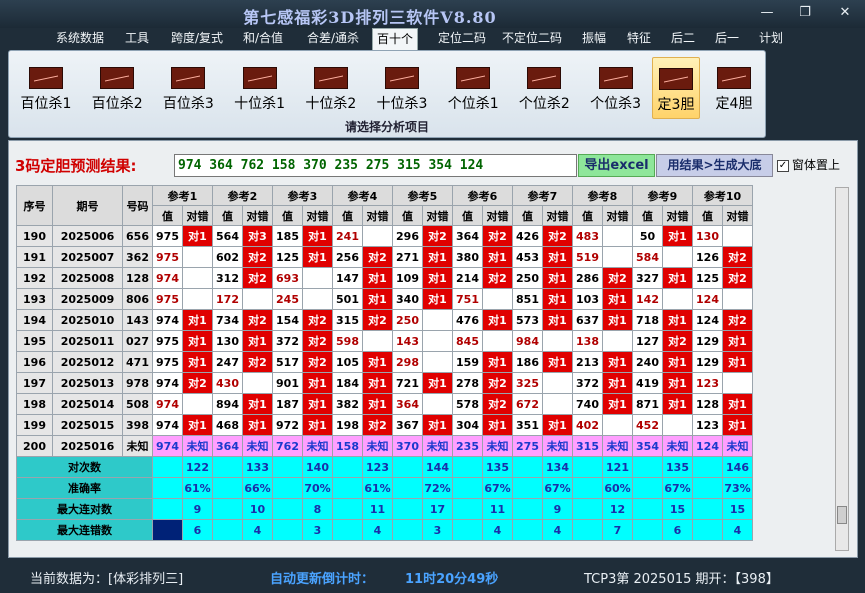 Image resolution: width=865 pixels, height=593 pixels. I want to click on ribbon-button-1: 百位杀2, so click(117, 88).